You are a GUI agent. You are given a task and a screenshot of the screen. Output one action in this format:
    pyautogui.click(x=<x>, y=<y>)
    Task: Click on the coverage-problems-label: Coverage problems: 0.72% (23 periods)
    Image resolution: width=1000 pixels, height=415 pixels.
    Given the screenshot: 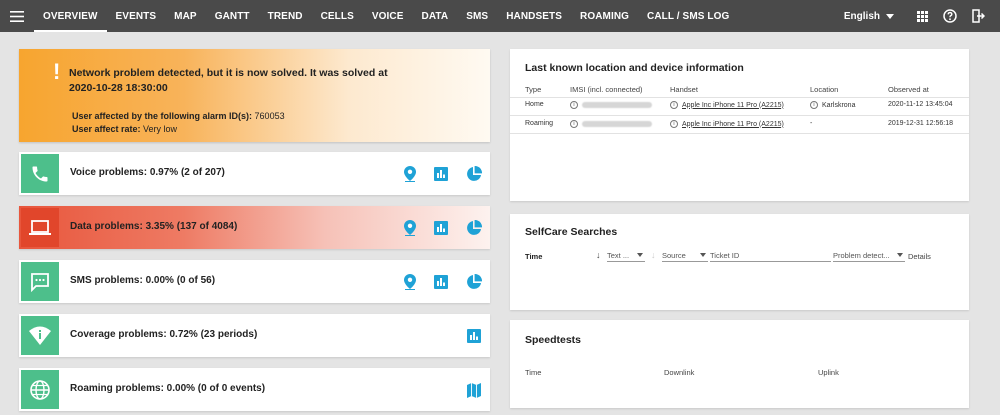 What is the action you would take?
    pyautogui.click(x=164, y=334)
    